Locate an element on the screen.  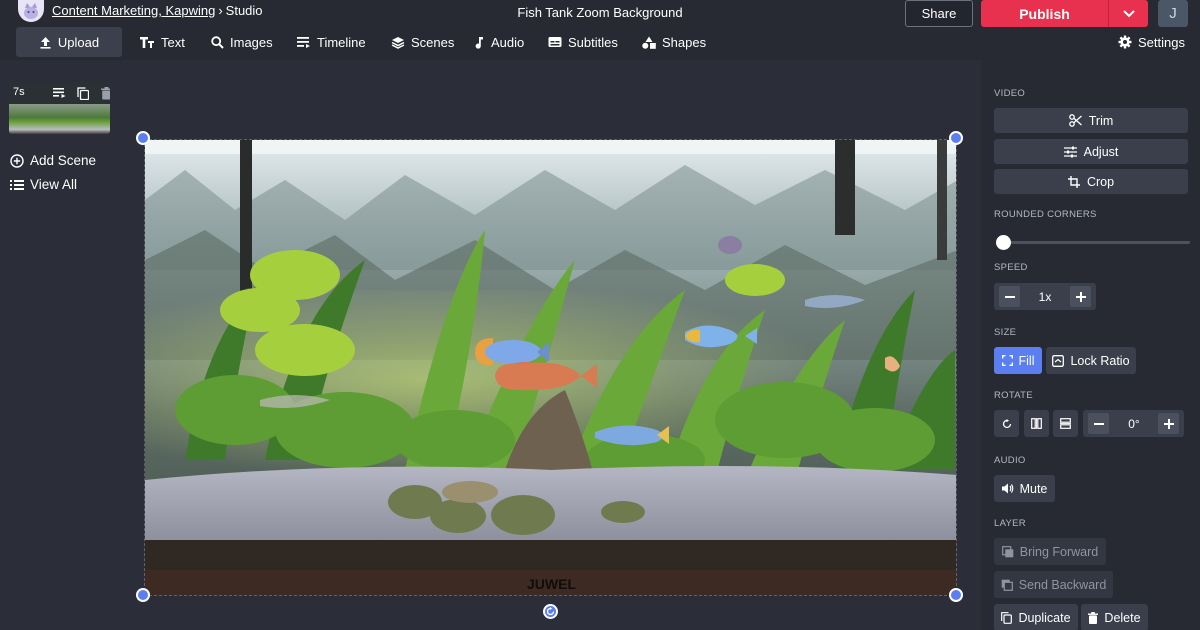
breadcrumb-workspace-link: Content Marketing, Kapwing is located at coordinates (133, 10).